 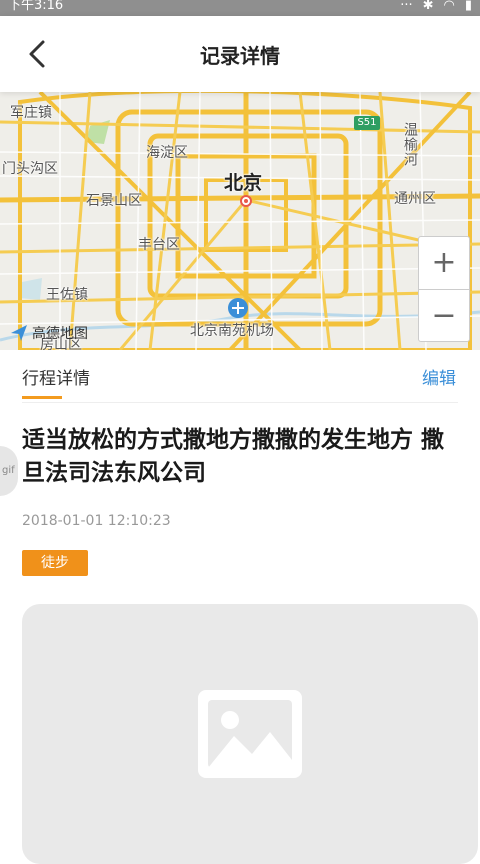 What do you see at coordinates (60, 334) in the screenshot?
I see `map-logo-text: 高德地图` at bounding box center [60, 334].